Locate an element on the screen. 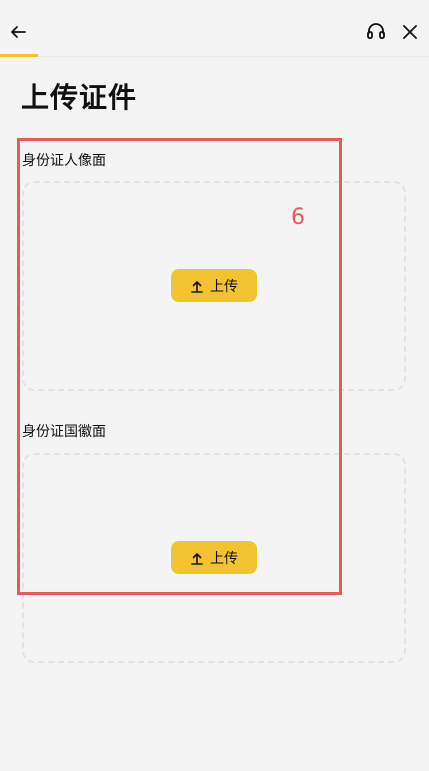 The width and height of the screenshot is (429, 771). close-button is located at coordinates (410, 32).